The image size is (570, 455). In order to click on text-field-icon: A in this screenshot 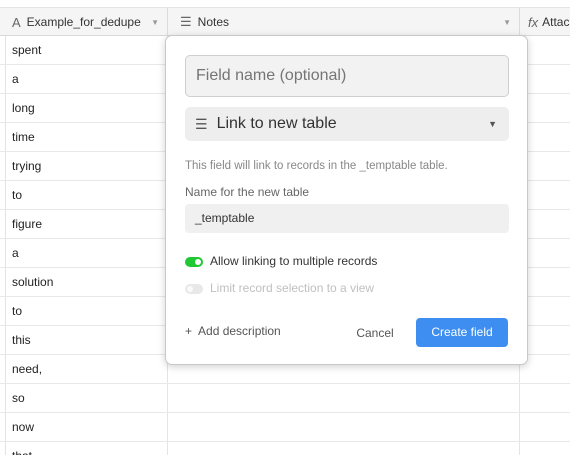, I will do `click(16, 22)`.